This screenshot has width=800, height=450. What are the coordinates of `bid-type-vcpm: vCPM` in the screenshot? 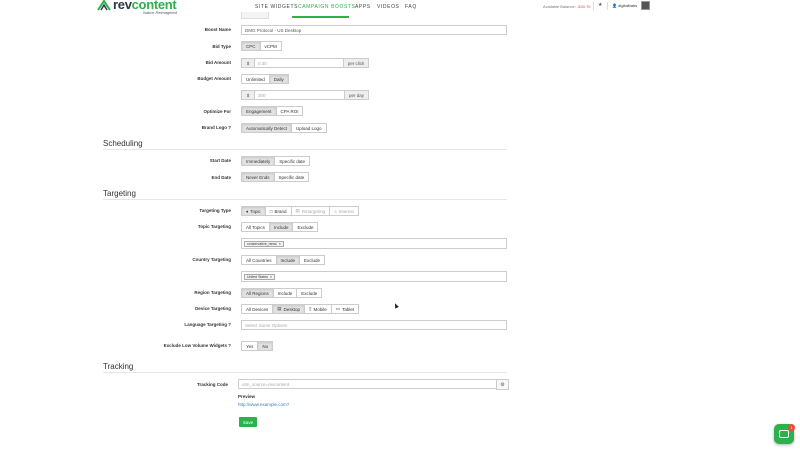 It's located at (270, 46).